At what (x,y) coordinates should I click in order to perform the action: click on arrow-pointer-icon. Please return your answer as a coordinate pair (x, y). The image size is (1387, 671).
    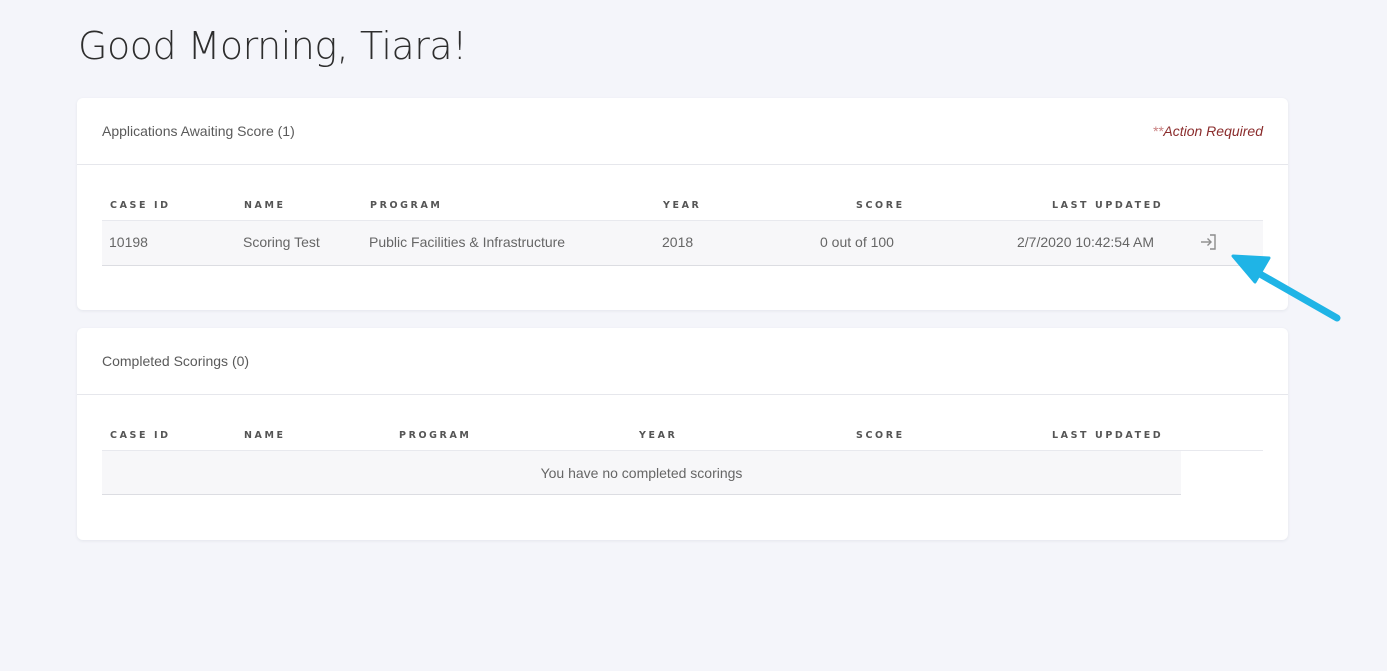
    Looking at the image, I should click on (1286, 288).